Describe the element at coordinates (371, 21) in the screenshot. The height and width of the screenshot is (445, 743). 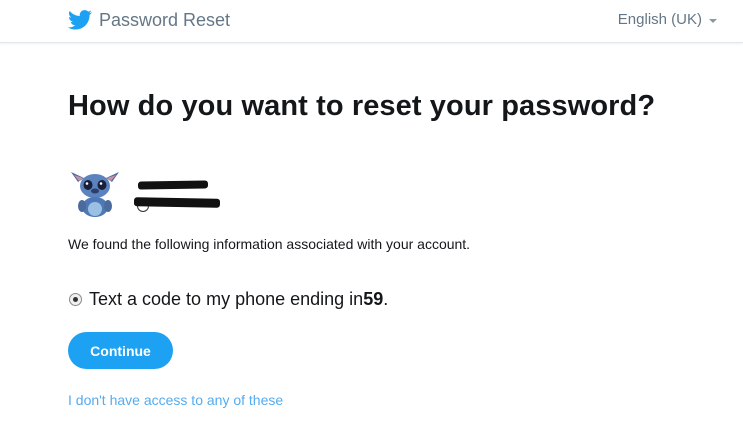
I see `top-bar: Password Reset English (UK)` at that location.